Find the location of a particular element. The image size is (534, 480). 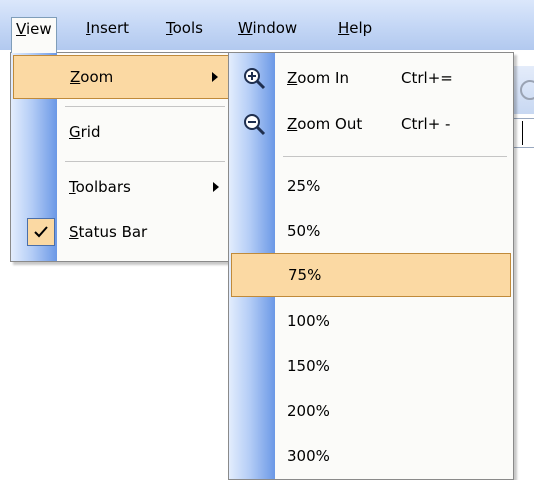

menu-item-zoom-100: 100% is located at coordinates (371, 322).